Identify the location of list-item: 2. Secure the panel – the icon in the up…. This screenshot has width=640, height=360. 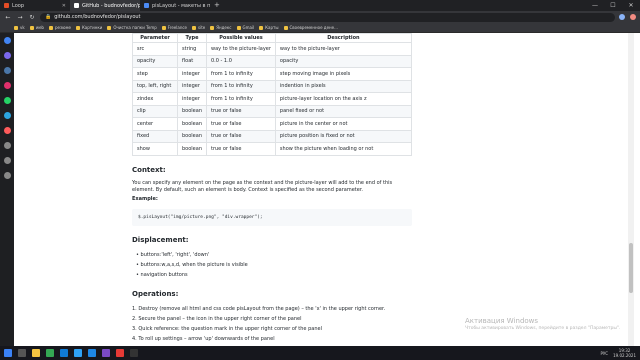
(217, 318).